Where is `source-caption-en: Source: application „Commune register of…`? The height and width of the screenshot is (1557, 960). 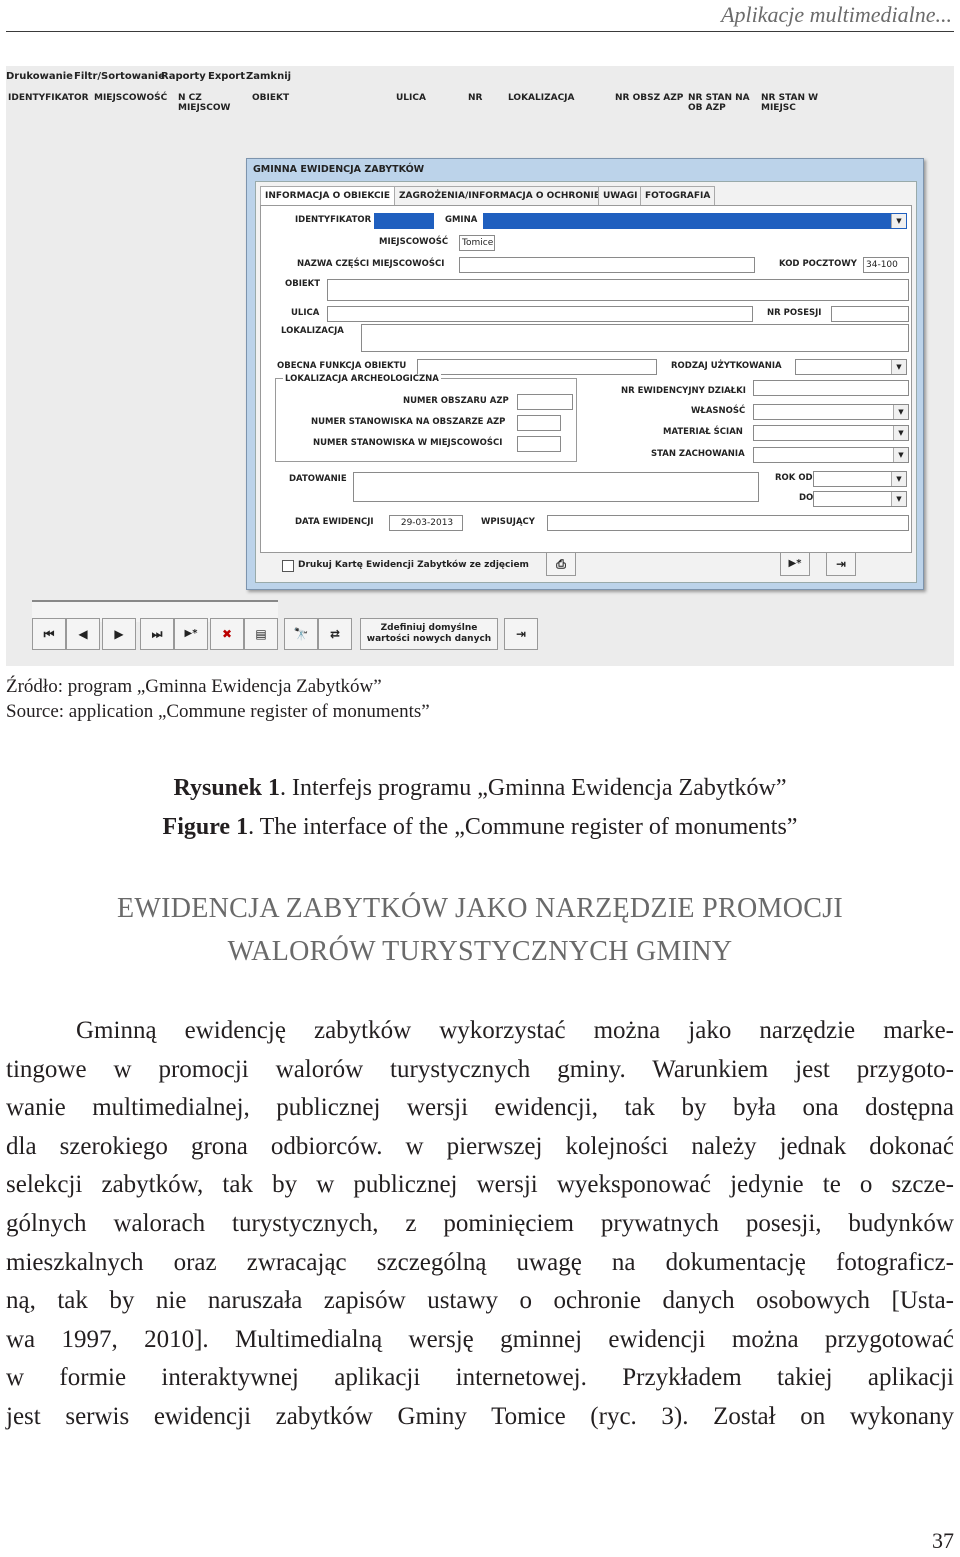
source-caption-en: Source: application „Commune register of… is located at coordinates (218, 711).